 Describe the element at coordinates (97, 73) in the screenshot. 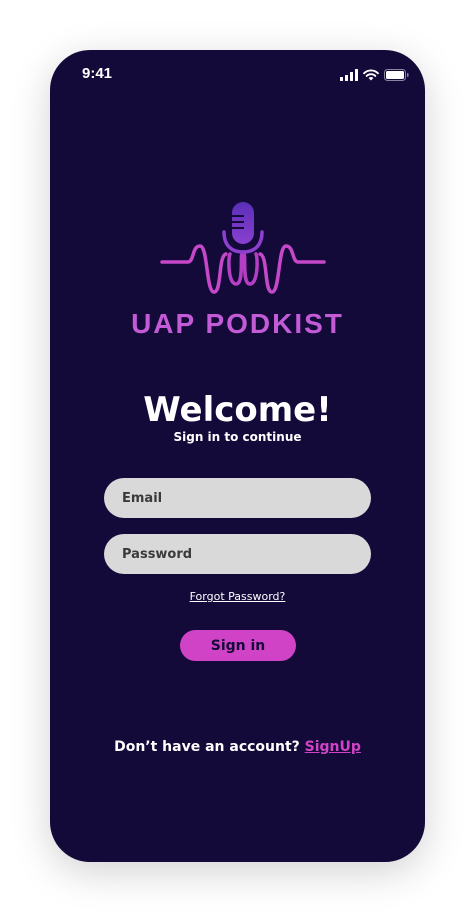

I see `status-time: 9:41` at that location.